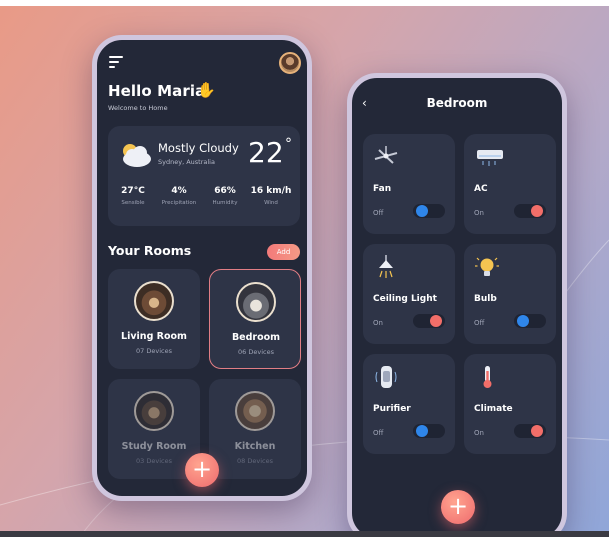 This screenshot has height=537, width=609. What do you see at coordinates (256, 352) in the screenshot?
I see `room-device-count: 06 Devices` at bounding box center [256, 352].